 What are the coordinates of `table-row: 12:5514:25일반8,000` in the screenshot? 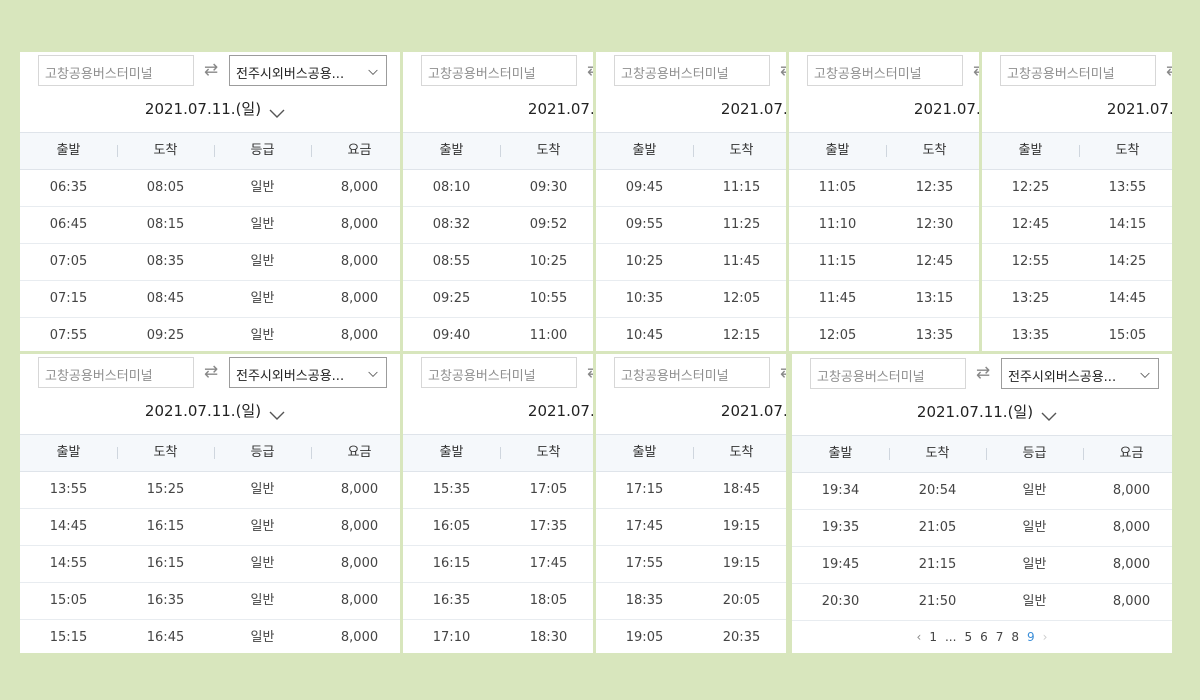 It's located at (1077, 262).